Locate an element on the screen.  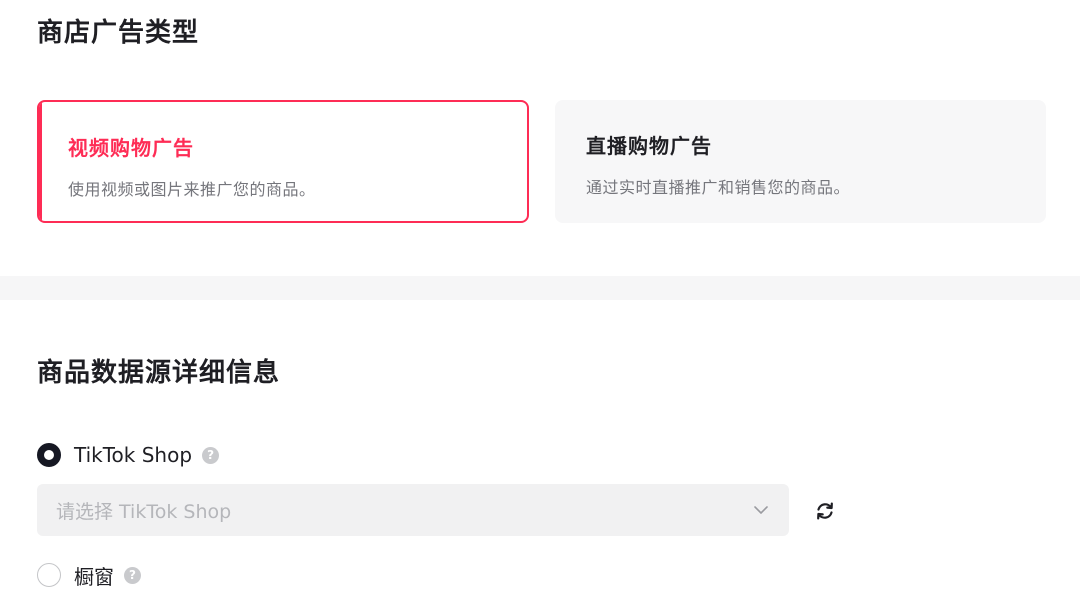
card-title: 视频购物广告 is located at coordinates (131, 148).